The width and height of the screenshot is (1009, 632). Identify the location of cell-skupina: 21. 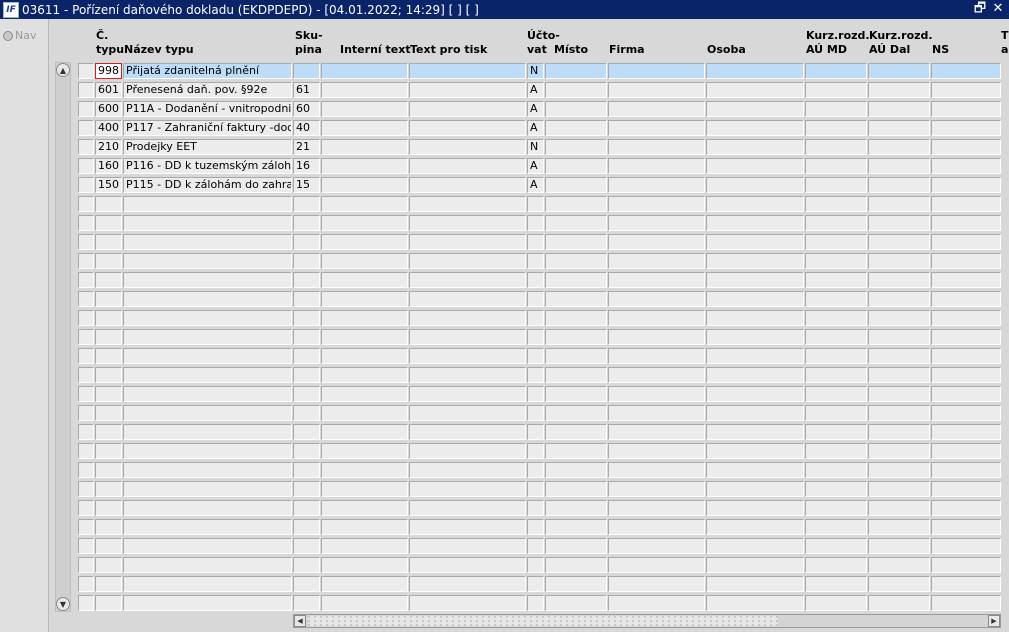
(306, 147).